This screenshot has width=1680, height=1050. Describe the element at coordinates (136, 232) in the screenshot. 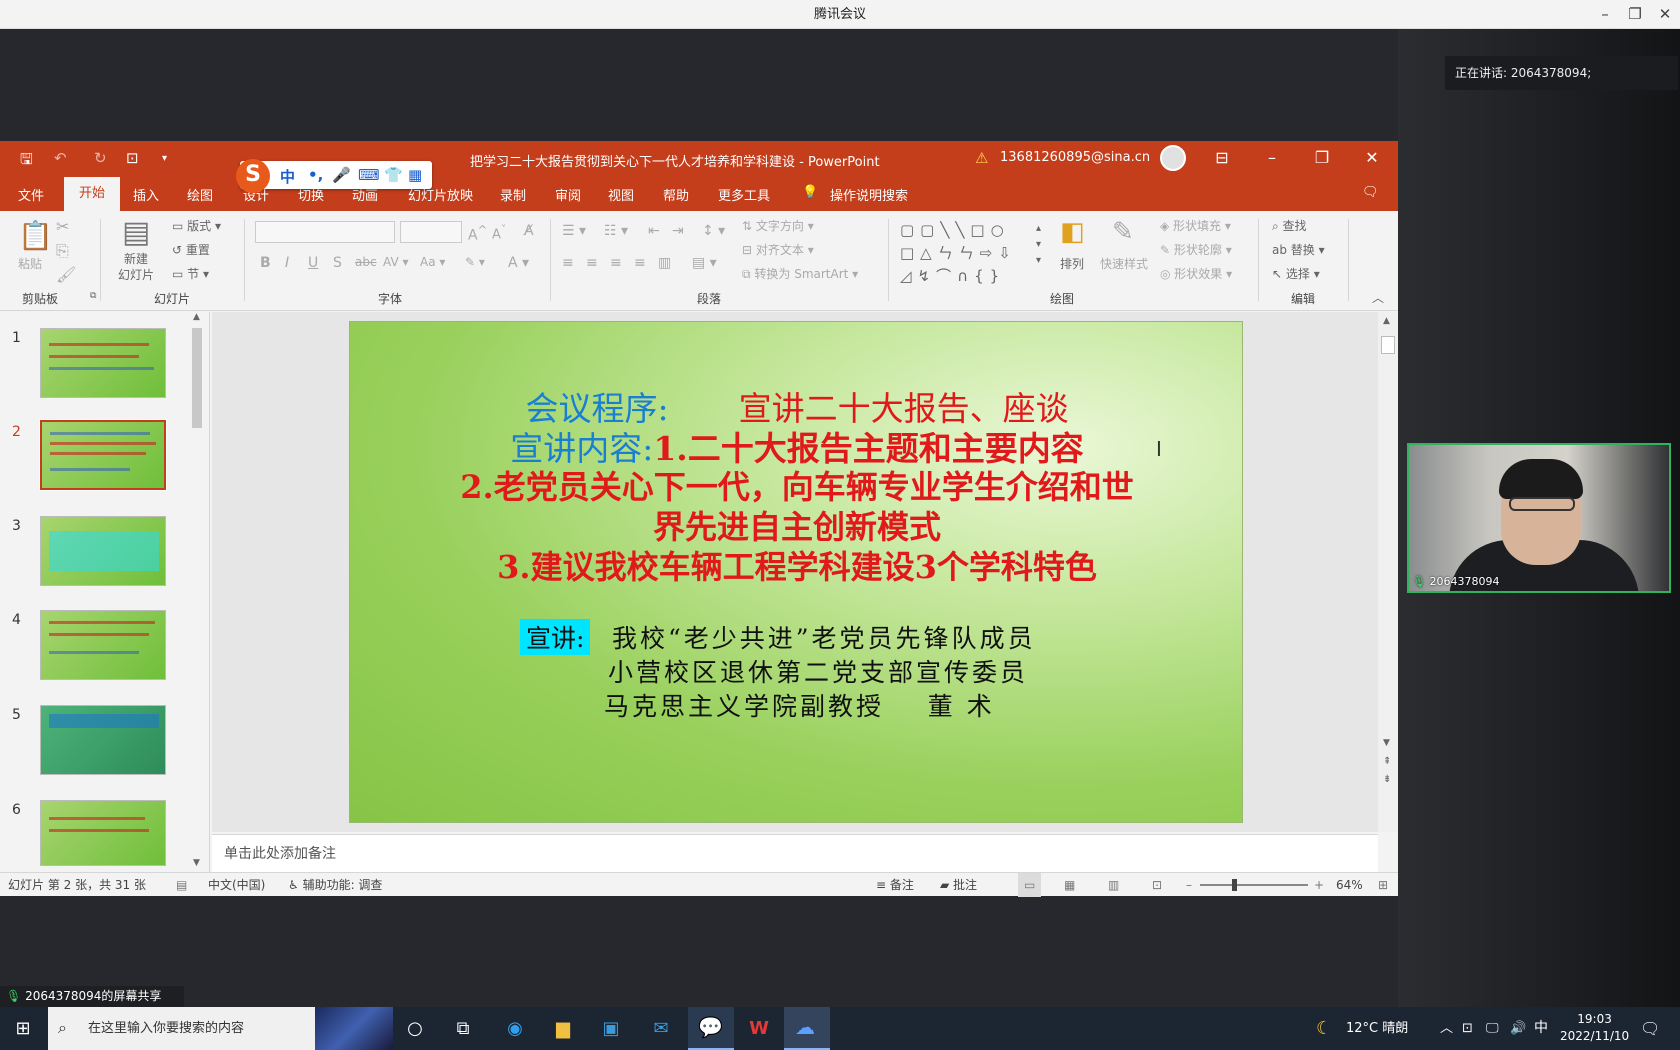

I see `new-slide-icon: ▤` at that location.